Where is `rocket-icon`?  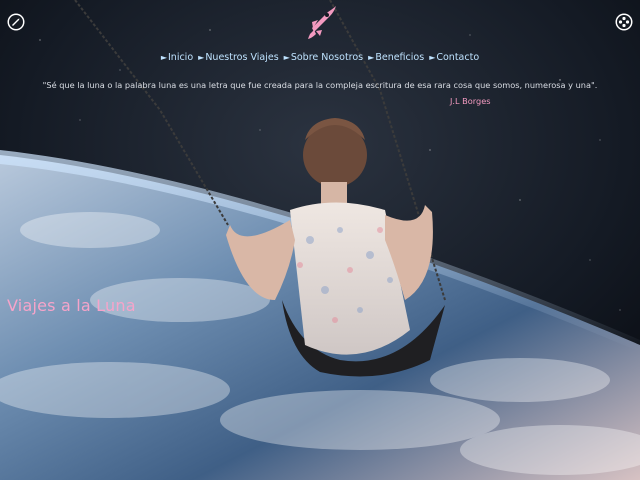 rocket-icon is located at coordinates (321, 22).